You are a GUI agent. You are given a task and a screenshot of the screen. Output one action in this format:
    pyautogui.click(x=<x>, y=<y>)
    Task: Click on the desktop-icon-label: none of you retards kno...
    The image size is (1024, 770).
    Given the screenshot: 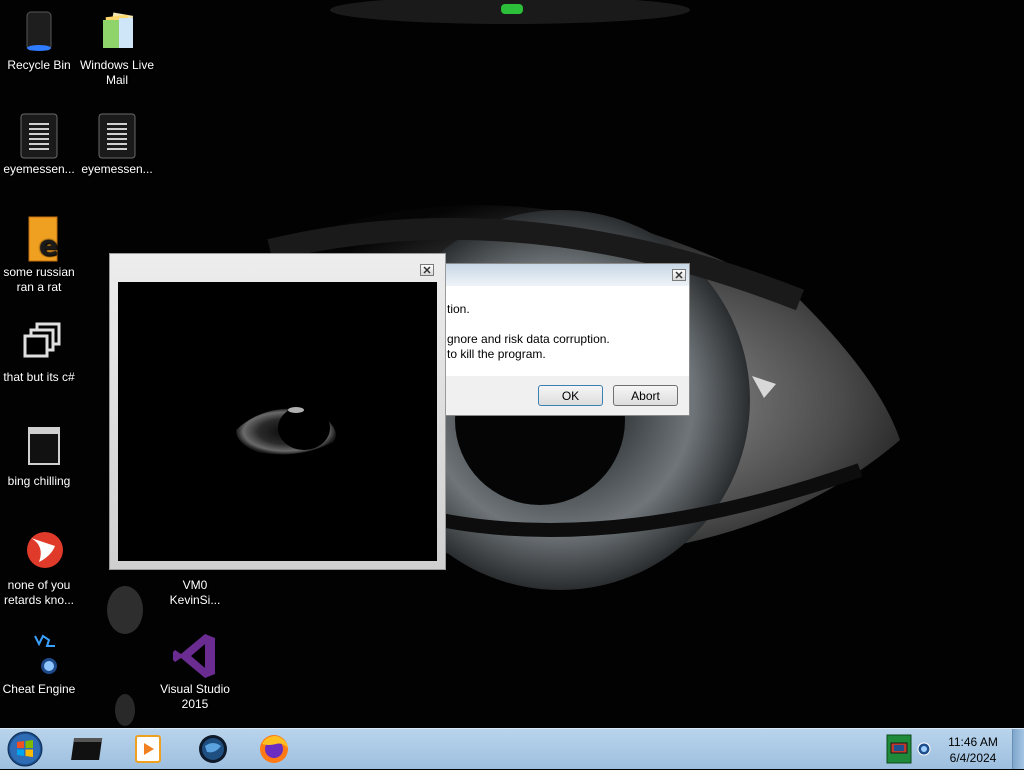 What is the action you would take?
    pyautogui.click(x=39, y=592)
    